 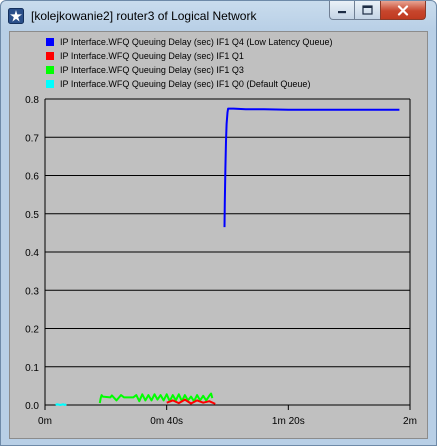 I want to click on close-button, so click(x=403, y=10).